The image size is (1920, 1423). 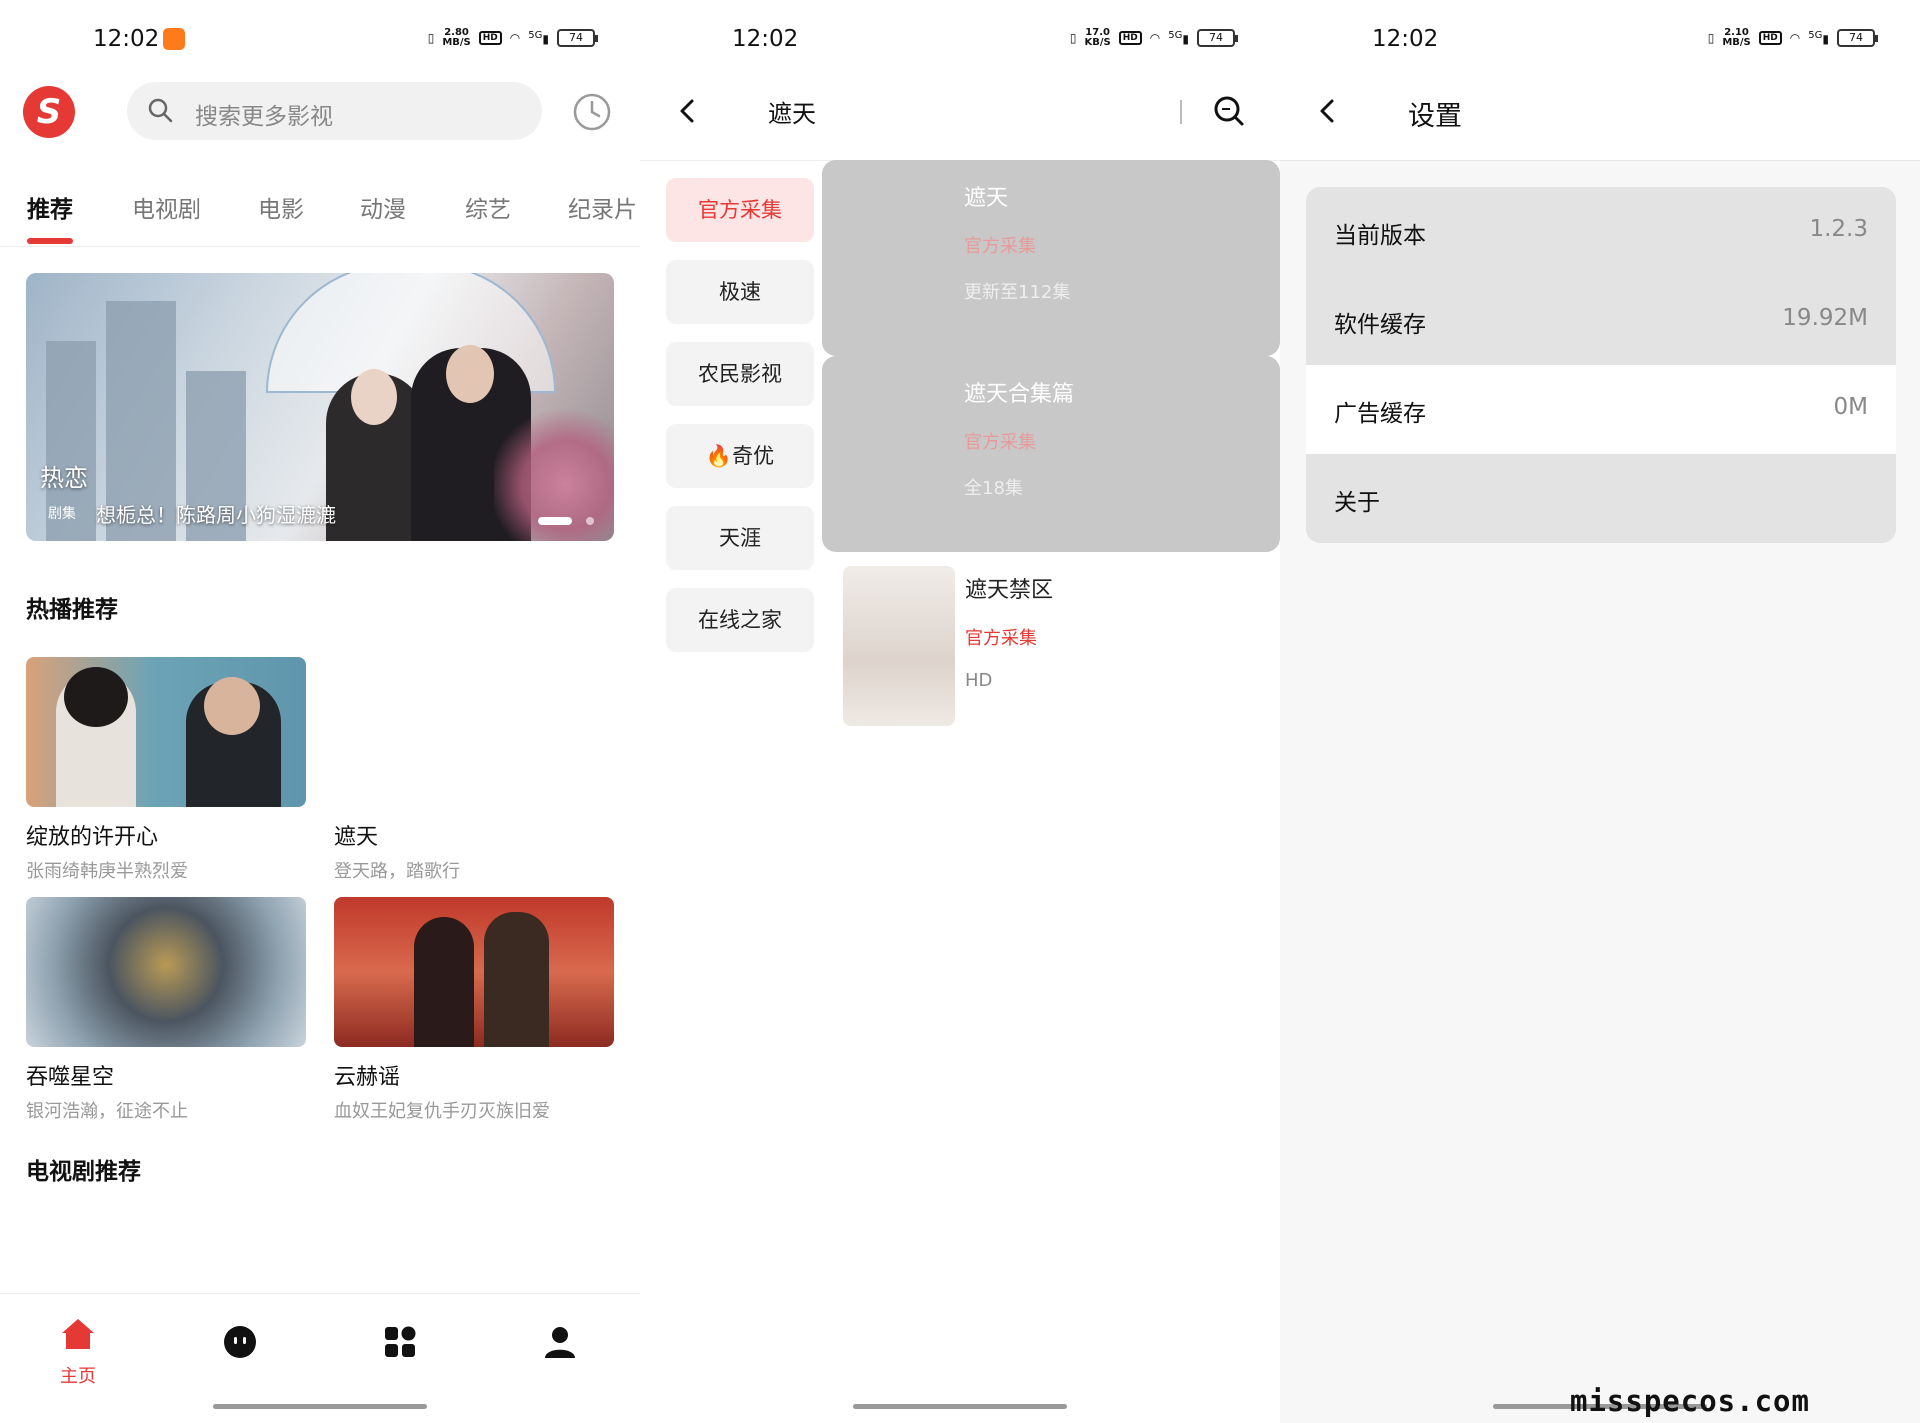 What do you see at coordinates (1380, 236) in the screenshot?
I see `settings-label: 当前版本` at bounding box center [1380, 236].